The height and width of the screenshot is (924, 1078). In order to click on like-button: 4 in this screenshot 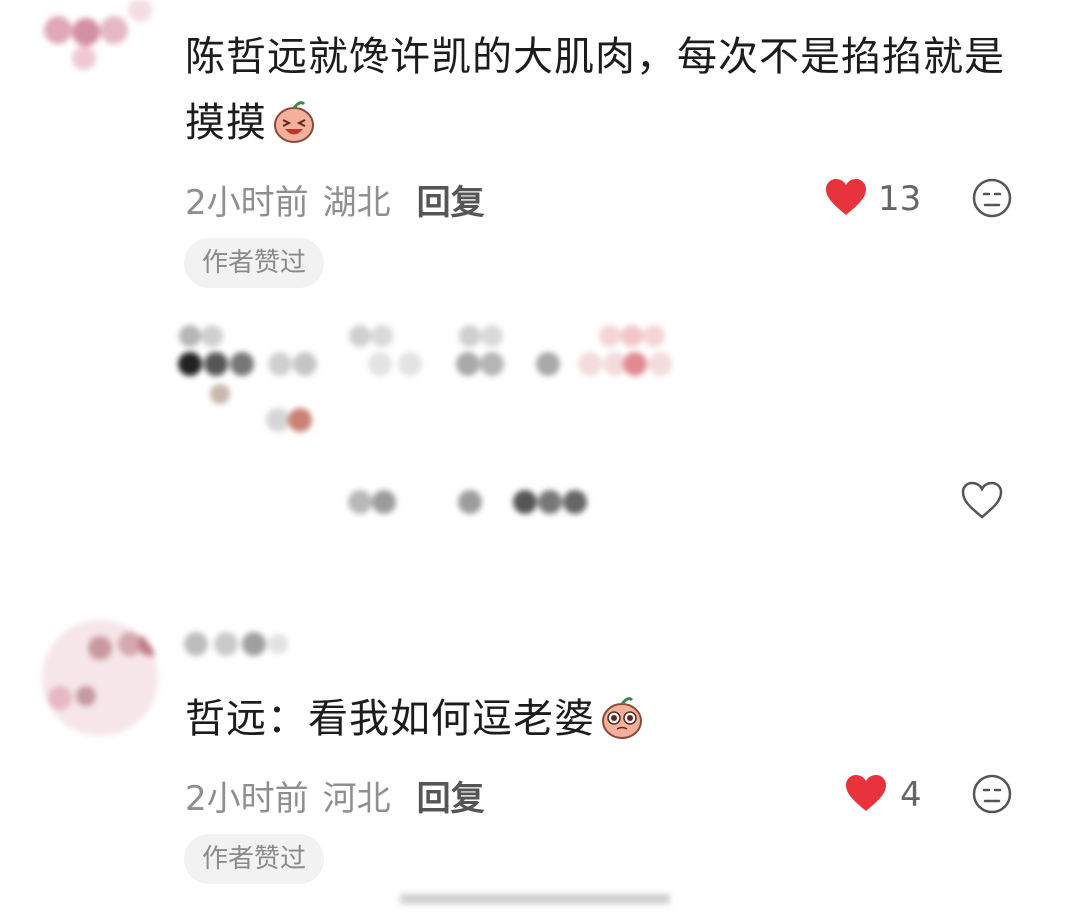, I will do `click(883, 795)`.